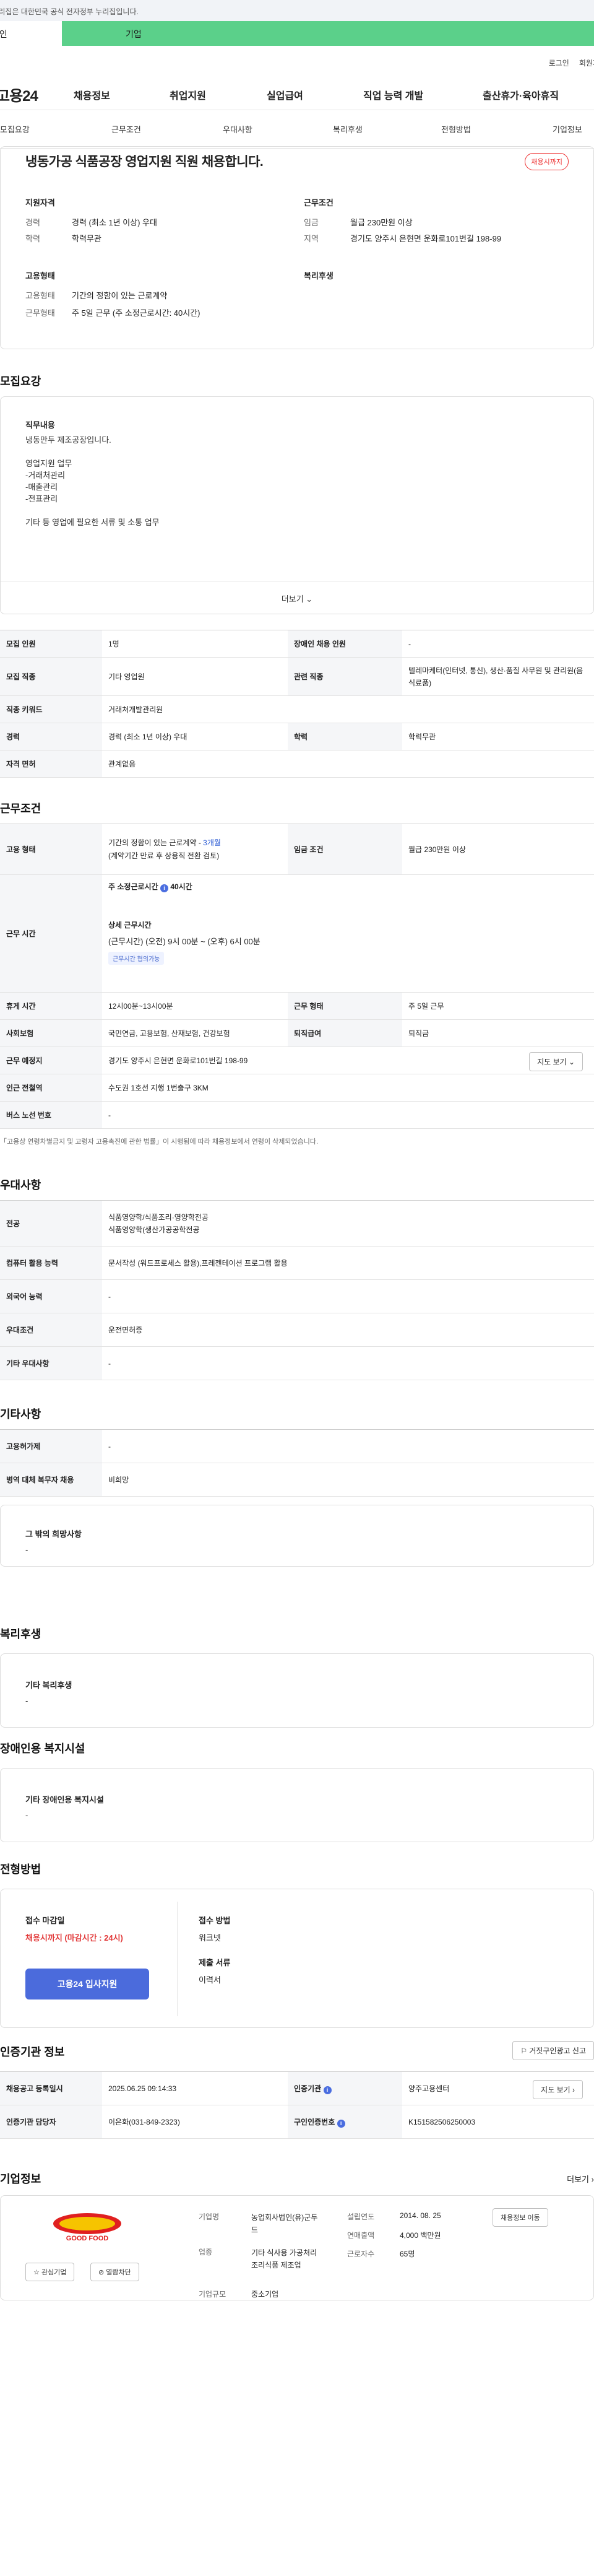 The height and width of the screenshot is (2576, 594). What do you see at coordinates (586, 63) in the screenshot?
I see `join-link: 회원가입` at bounding box center [586, 63].